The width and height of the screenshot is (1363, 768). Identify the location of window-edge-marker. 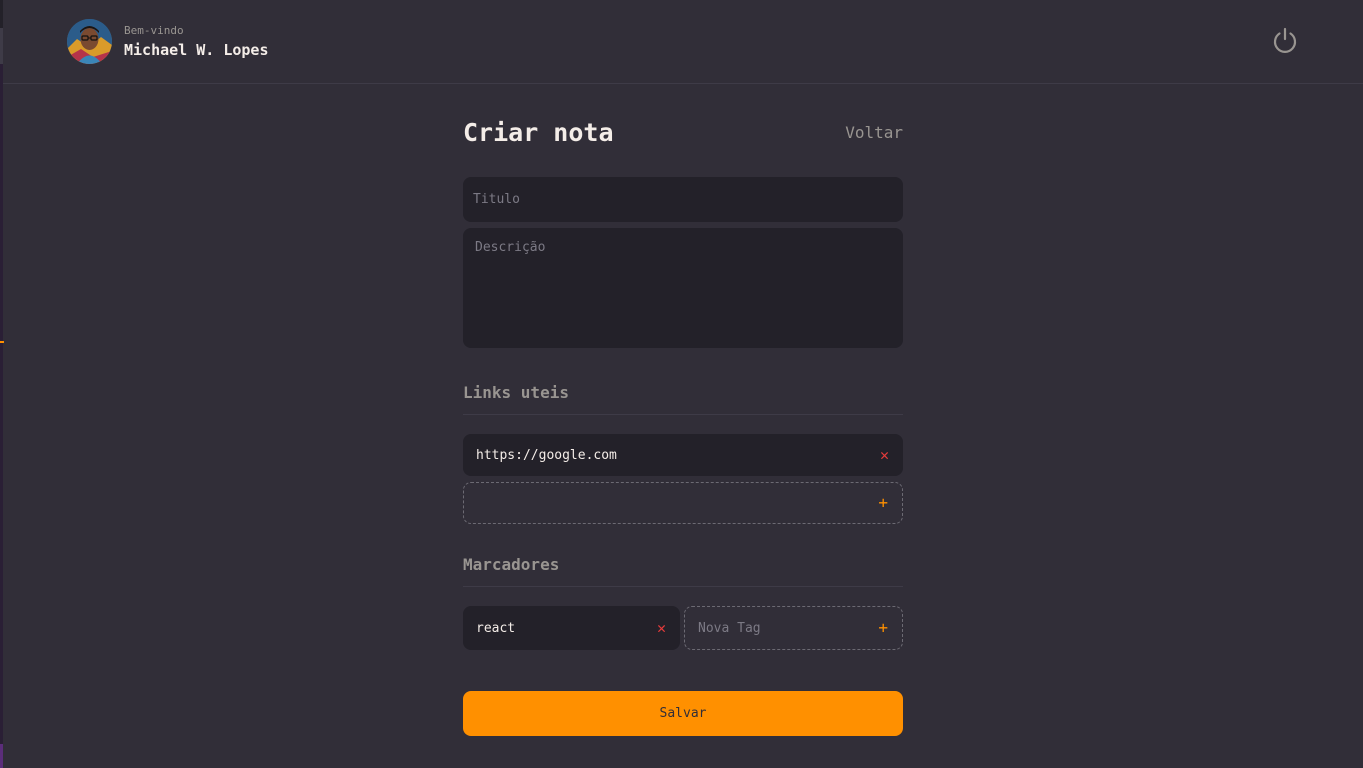
(2, 342).